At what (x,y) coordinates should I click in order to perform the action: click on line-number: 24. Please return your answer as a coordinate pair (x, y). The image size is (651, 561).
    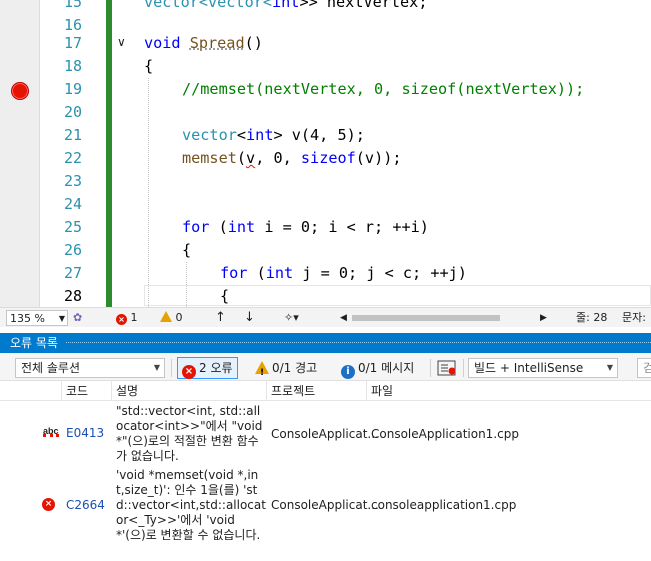
    Looking at the image, I should click on (72, 204).